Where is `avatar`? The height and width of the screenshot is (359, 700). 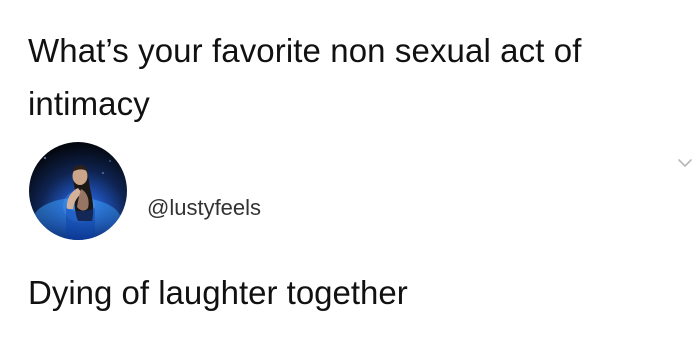
avatar is located at coordinates (78, 191).